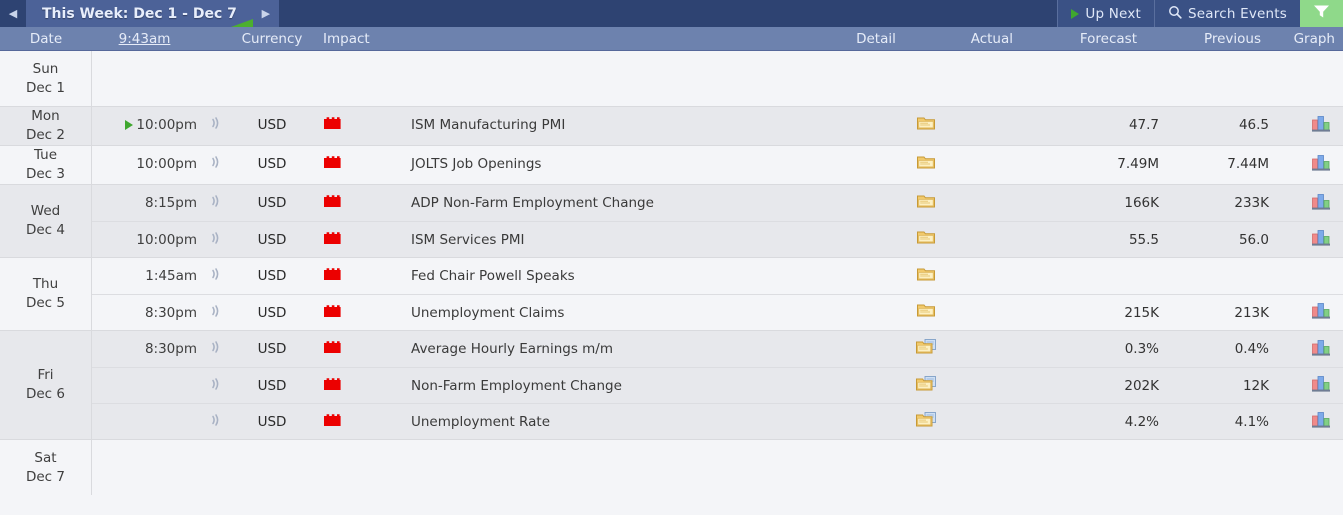 This screenshot has height=515, width=1343. I want to click on column-header-previous: Previous, so click(1213, 39).